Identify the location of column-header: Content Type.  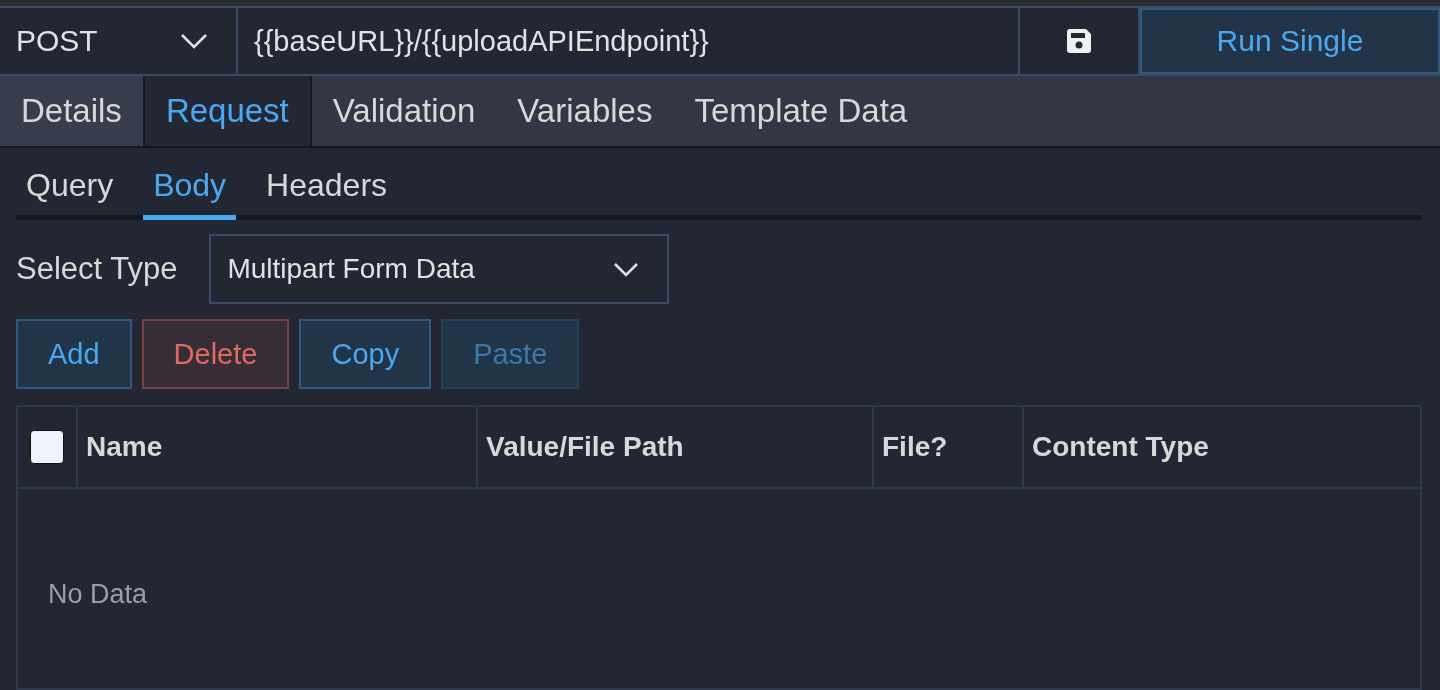
(1120, 447).